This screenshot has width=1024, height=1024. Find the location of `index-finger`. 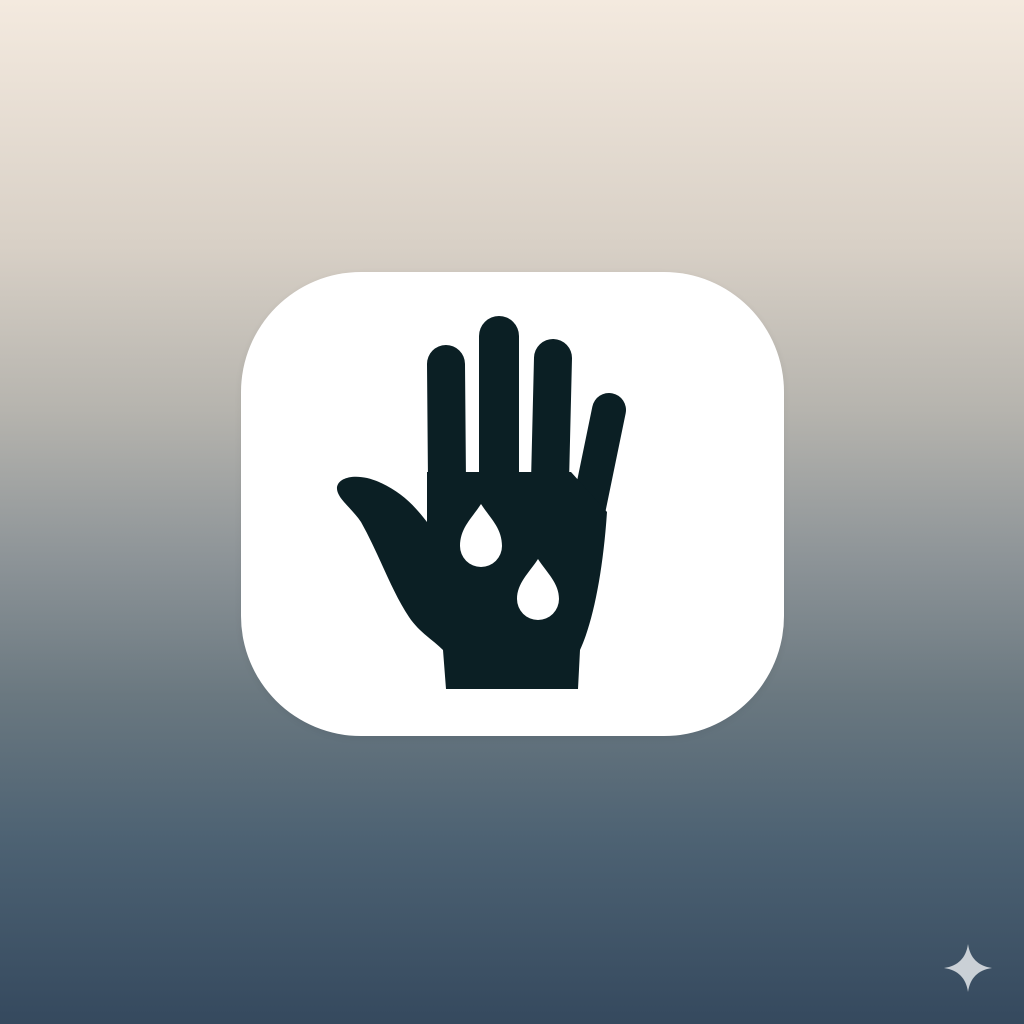

index-finger is located at coordinates (446, 423).